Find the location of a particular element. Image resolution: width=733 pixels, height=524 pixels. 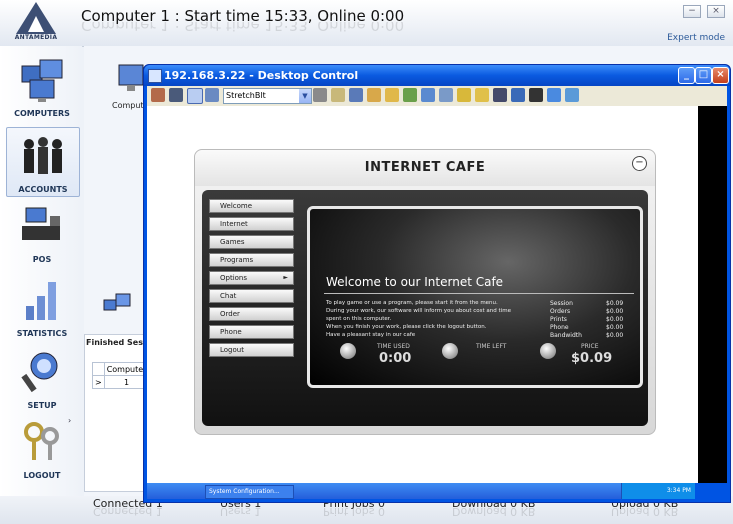

lock-icon is located at coordinates (482, 95).